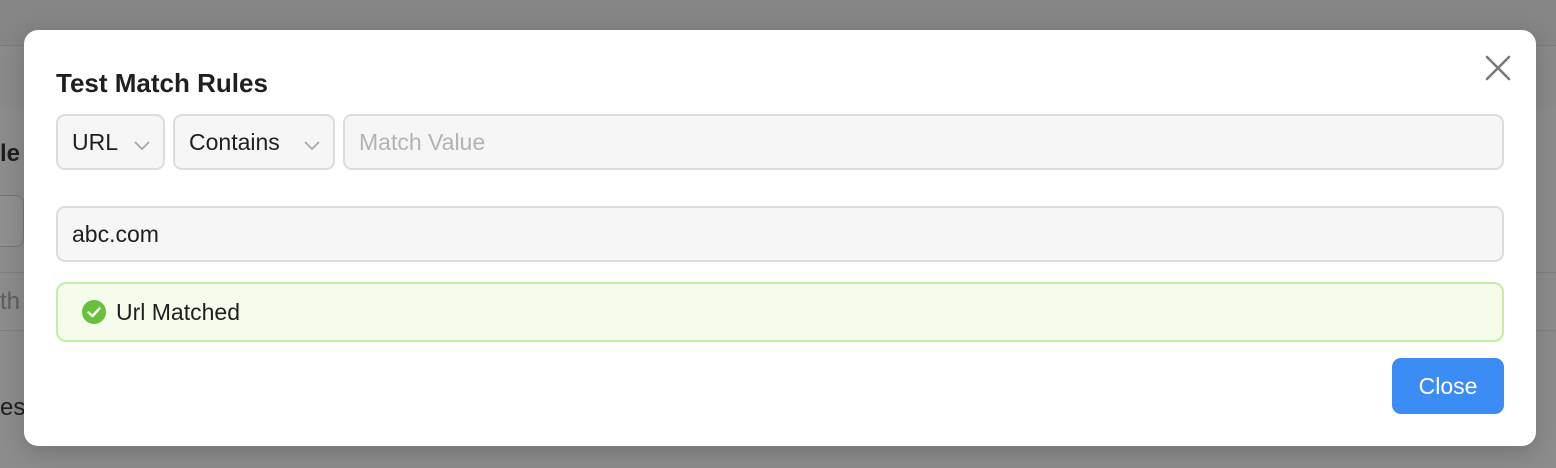 The image size is (1556, 468). I want to click on rule-row: URL Contains Match Value, so click(780, 142).